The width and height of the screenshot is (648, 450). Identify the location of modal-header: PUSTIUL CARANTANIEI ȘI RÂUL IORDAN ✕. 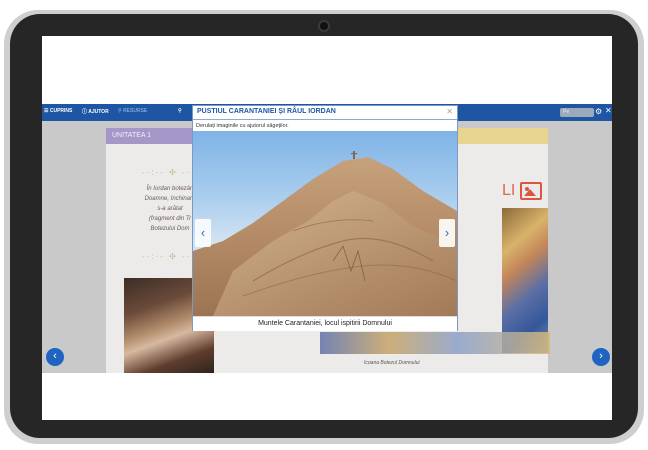
(325, 113).